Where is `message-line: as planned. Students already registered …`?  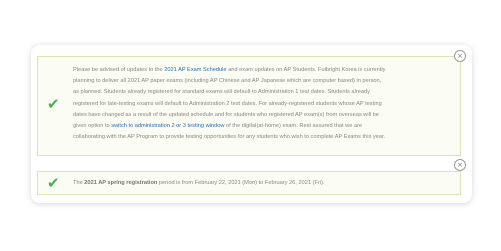
message-line: as planned. Students already registered … is located at coordinates (229, 92).